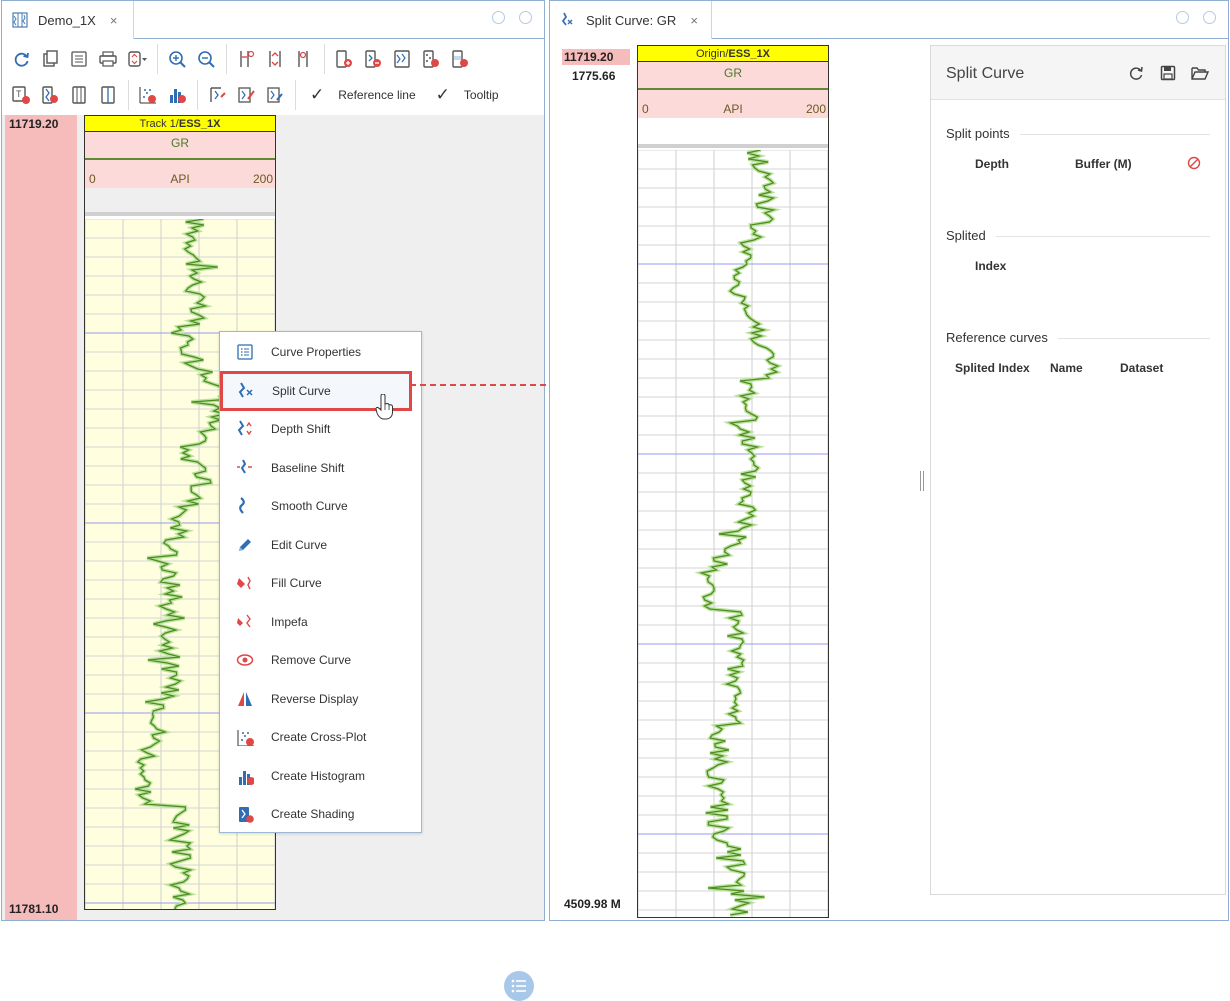 This screenshot has width=1230, height=1001. What do you see at coordinates (320, 660) in the screenshot?
I see `menu-item-remove-curve: Remove Curve` at bounding box center [320, 660].